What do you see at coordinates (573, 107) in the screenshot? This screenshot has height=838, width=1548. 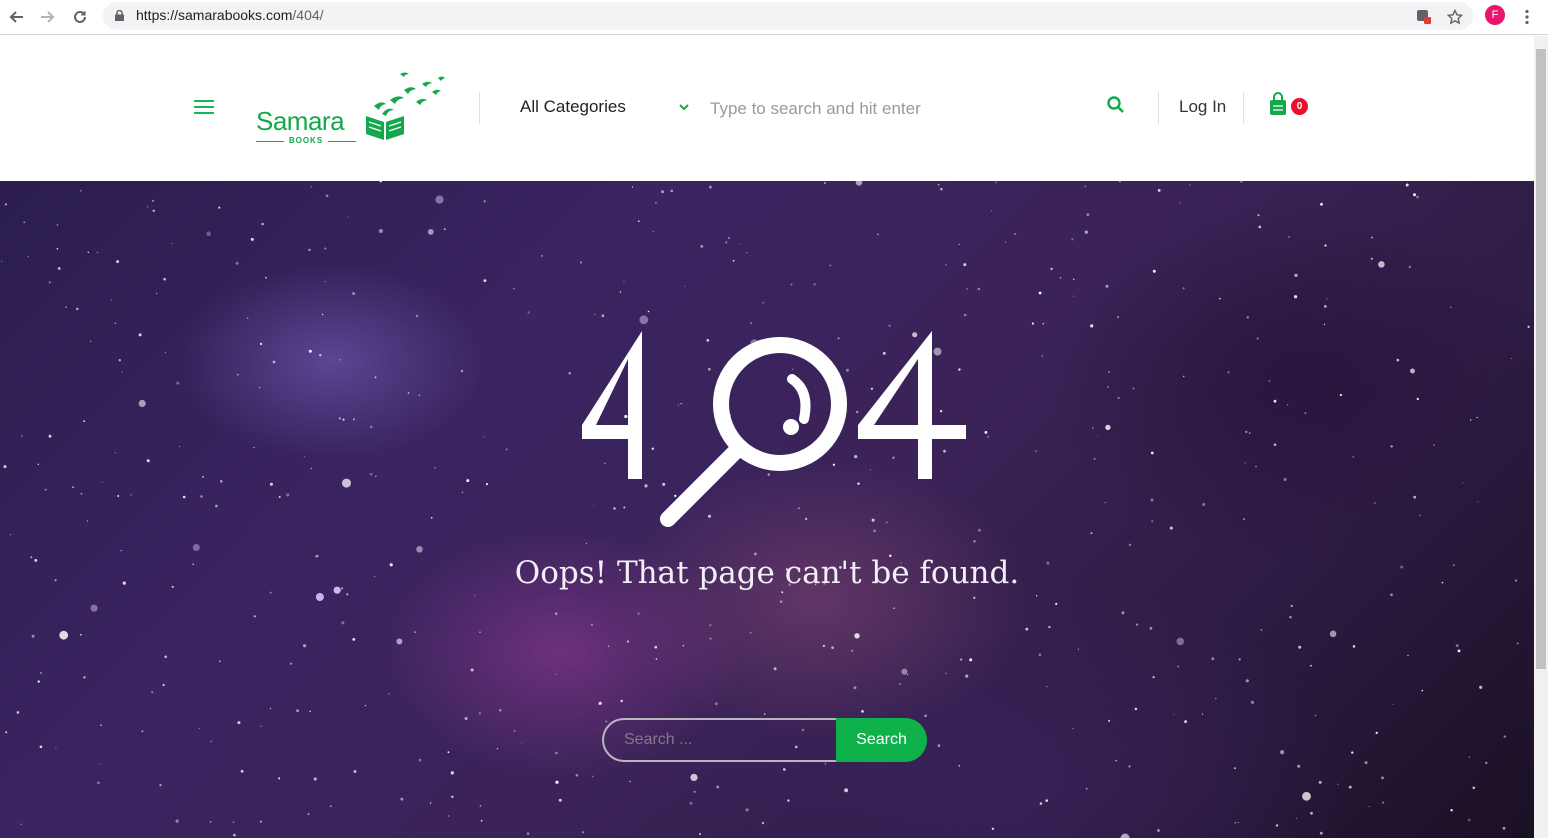 I see `category-select: All Categories` at bounding box center [573, 107].